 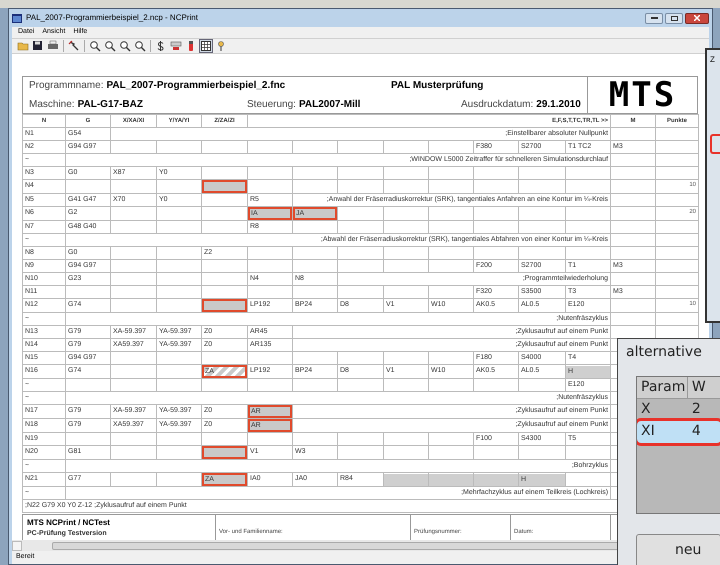 What do you see at coordinates (678, 549) in the screenshot?
I see `new-button: neu` at bounding box center [678, 549].